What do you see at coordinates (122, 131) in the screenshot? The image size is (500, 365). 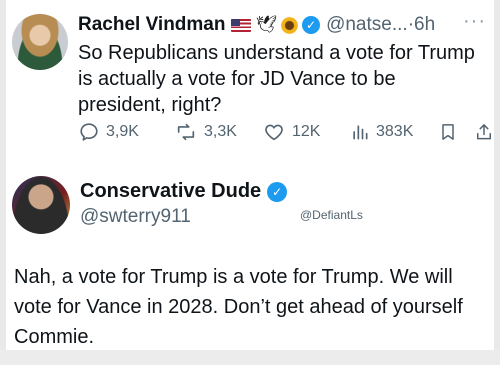 I see `reply-count: 3,9K` at bounding box center [122, 131].